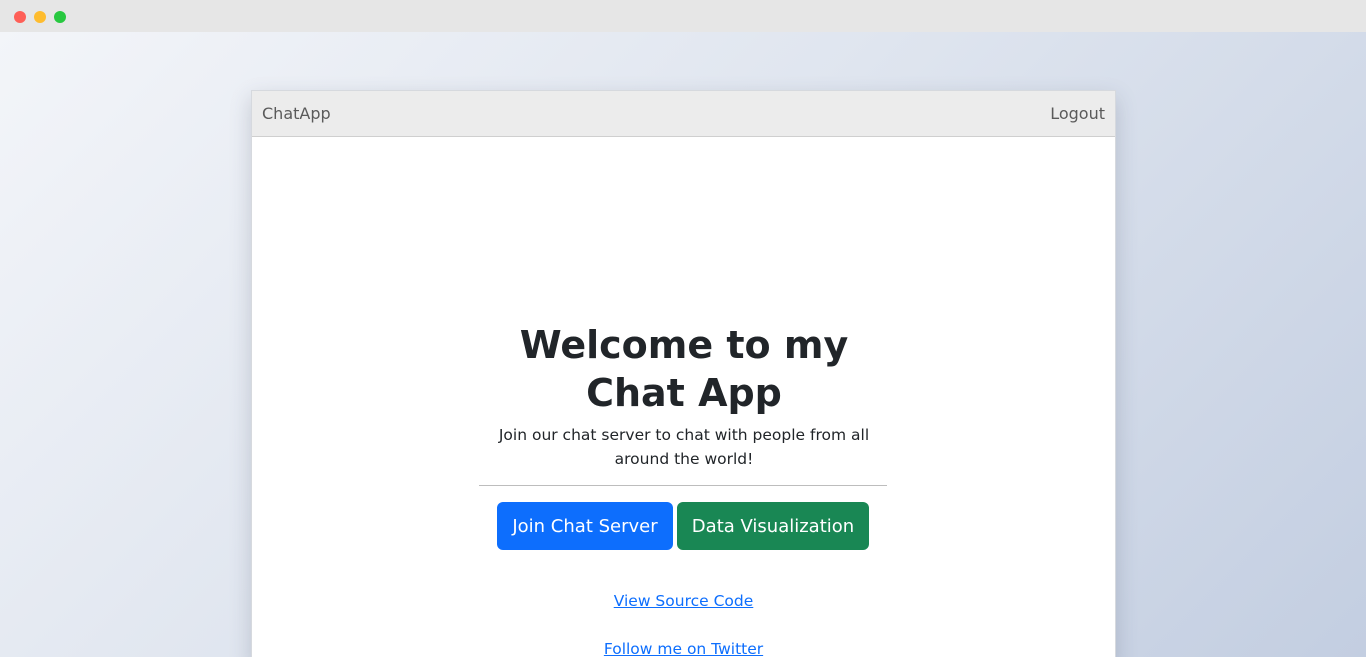 This screenshot has height=657, width=1366. What do you see at coordinates (40, 17) in the screenshot?
I see `minimize-window-icon` at bounding box center [40, 17].